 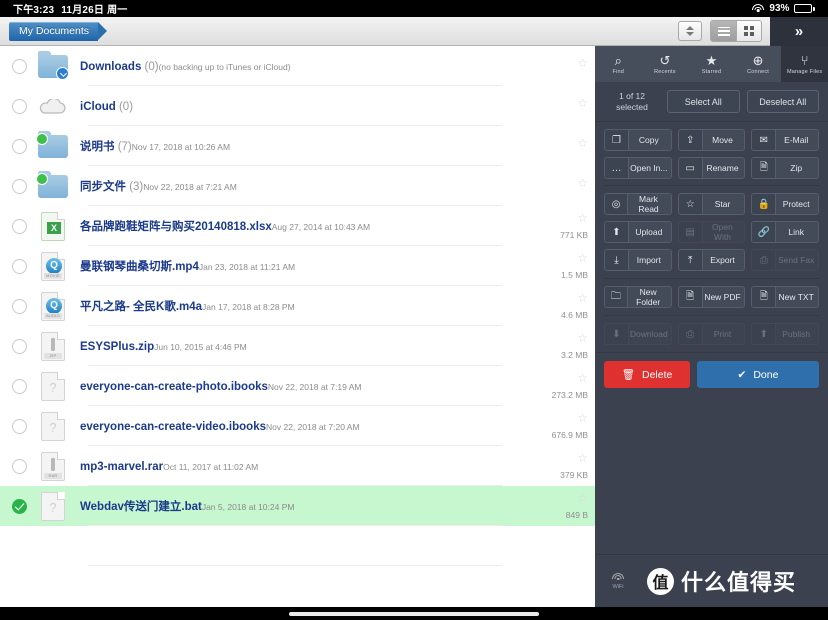 I want to click on action-row: ⬆ Upload ▤ Open With 🔗 Link, so click(x=712, y=232).